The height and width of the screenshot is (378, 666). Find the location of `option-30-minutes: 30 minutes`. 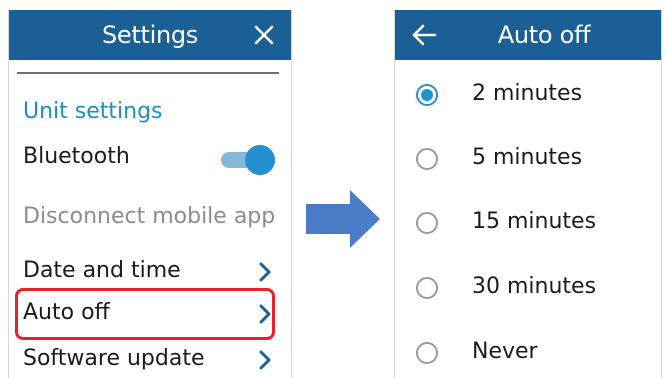

option-30-minutes: 30 minutes is located at coordinates (528, 290).